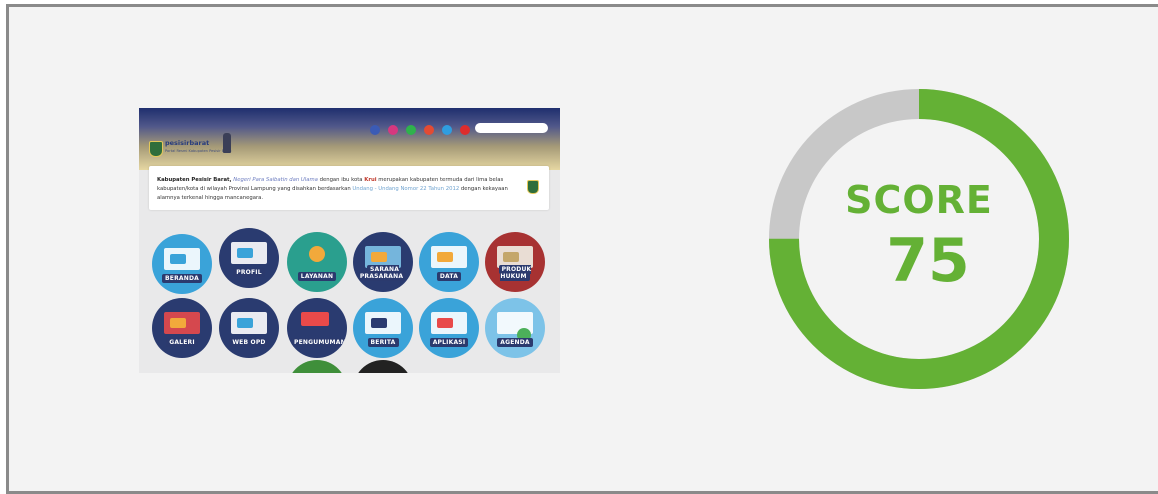  What do you see at coordinates (198, 151) in the screenshot?
I see `site-tagline: Portal Resmi Kabupaten Pesisir Barat` at bounding box center [198, 151].